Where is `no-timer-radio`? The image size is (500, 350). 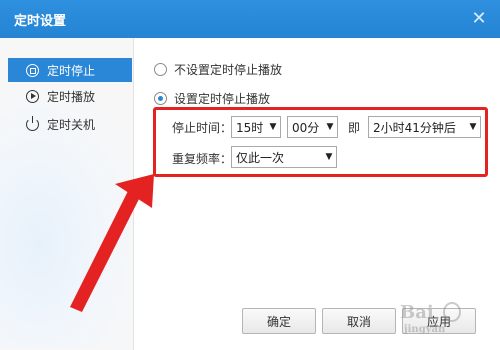
no-timer-radio is located at coordinates (160, 69).